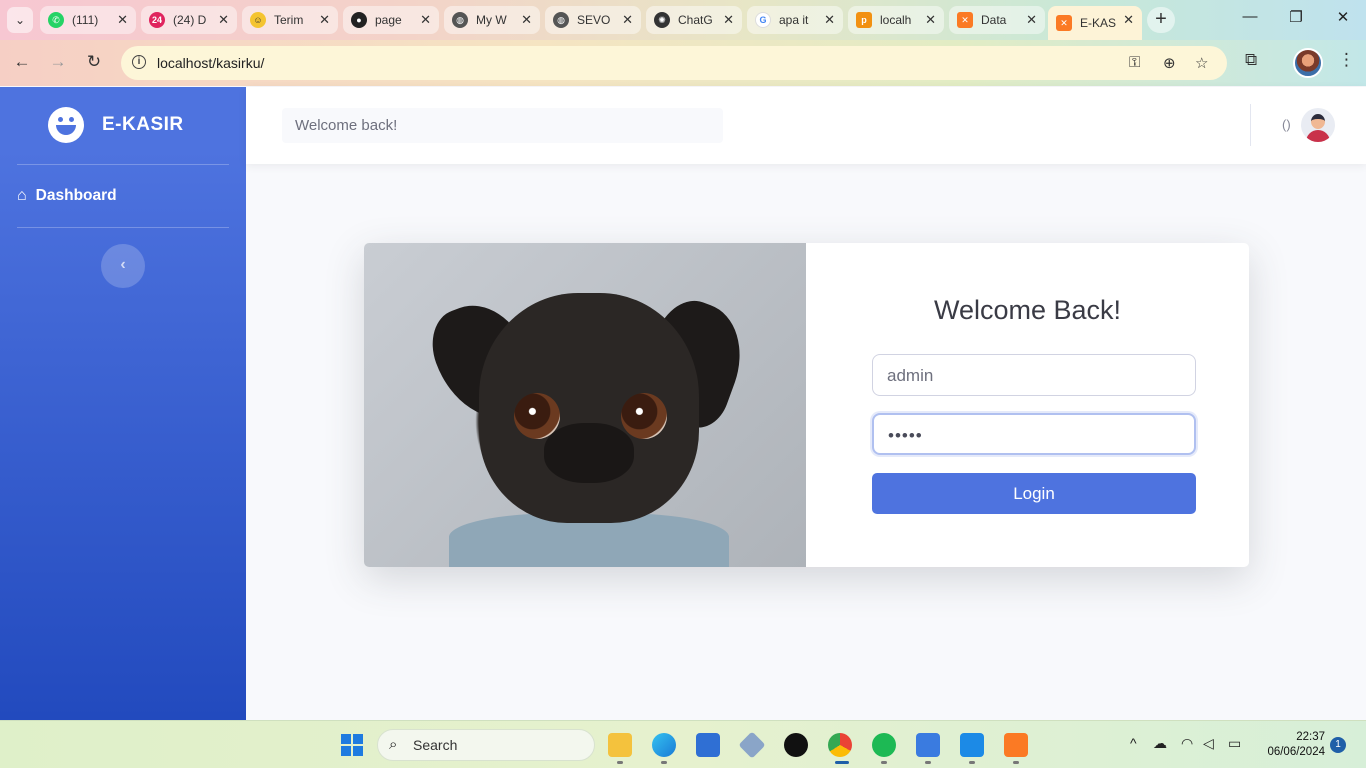  What do you see at coordinates (1318, 121) in the screenshot?
I see `avatar-head` at bounding box center [1318, 121].